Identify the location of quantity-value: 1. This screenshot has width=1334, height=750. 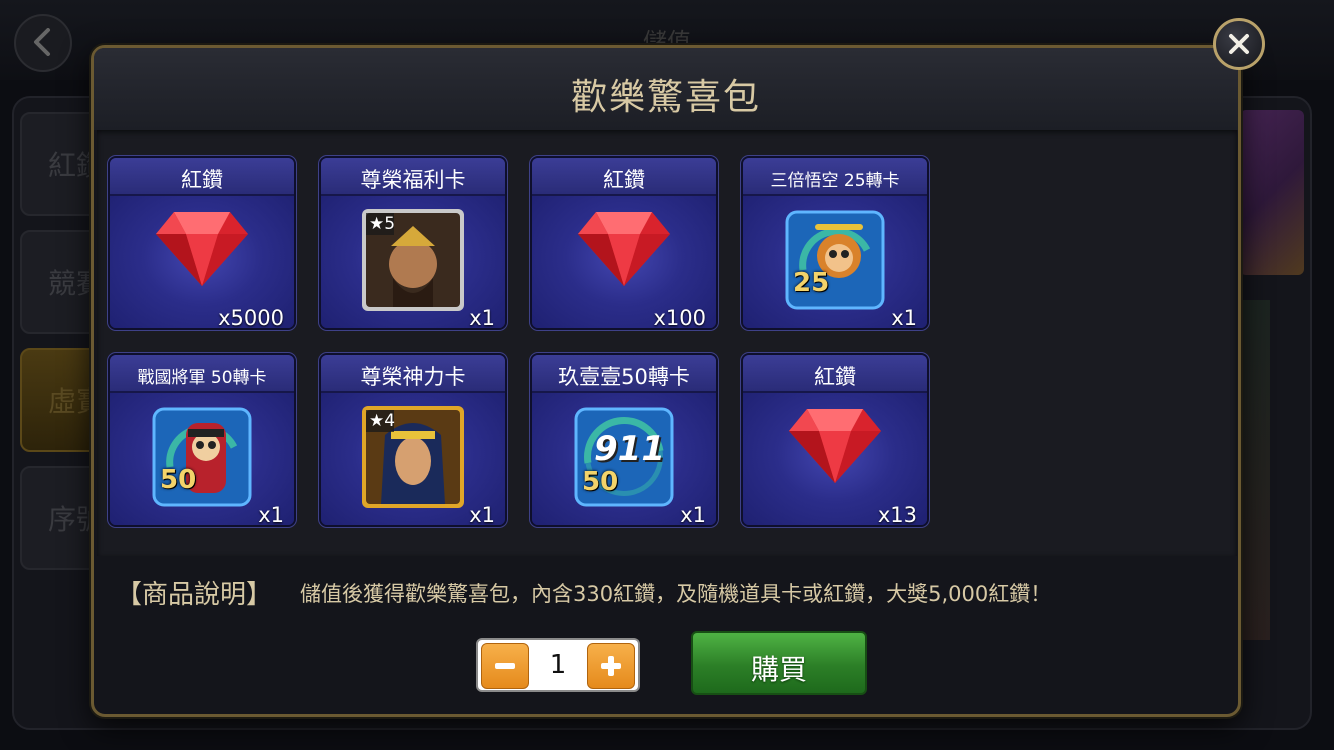
(558, 665).